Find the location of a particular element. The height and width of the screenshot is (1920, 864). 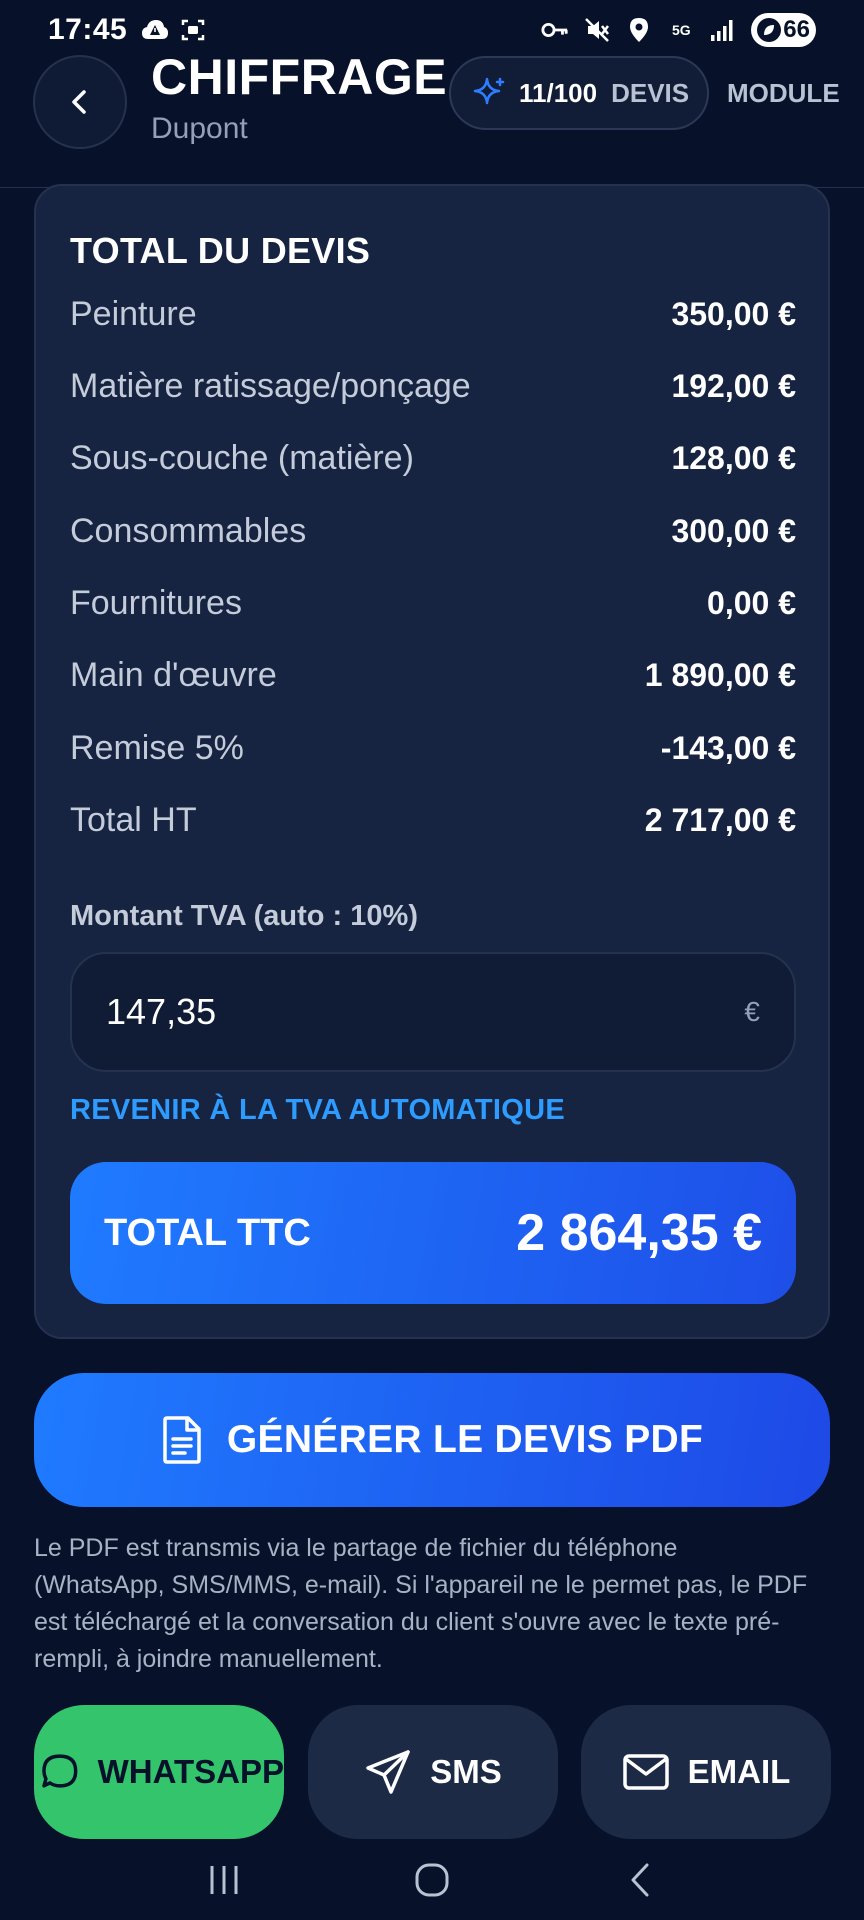

whatsapp-button: WHATSAPP is located at coordinates (159, 1772).